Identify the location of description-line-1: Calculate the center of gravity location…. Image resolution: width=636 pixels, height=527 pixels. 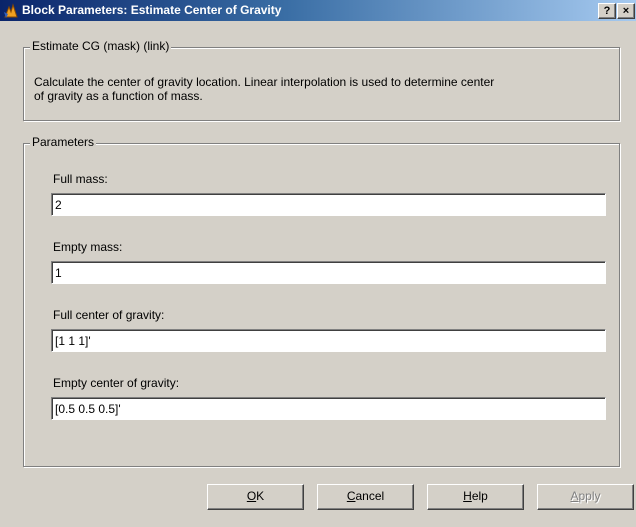
(264, 82).